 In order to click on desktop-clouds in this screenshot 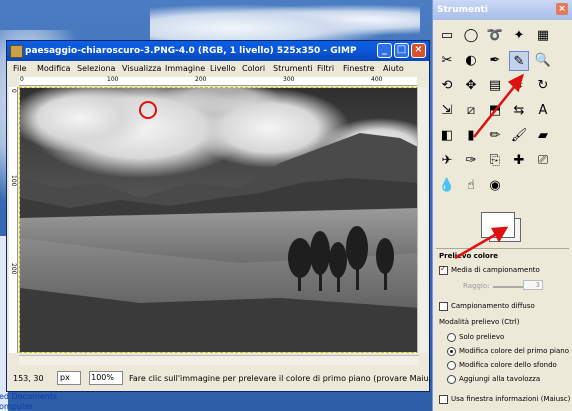, I will do `click(285, 20)`.